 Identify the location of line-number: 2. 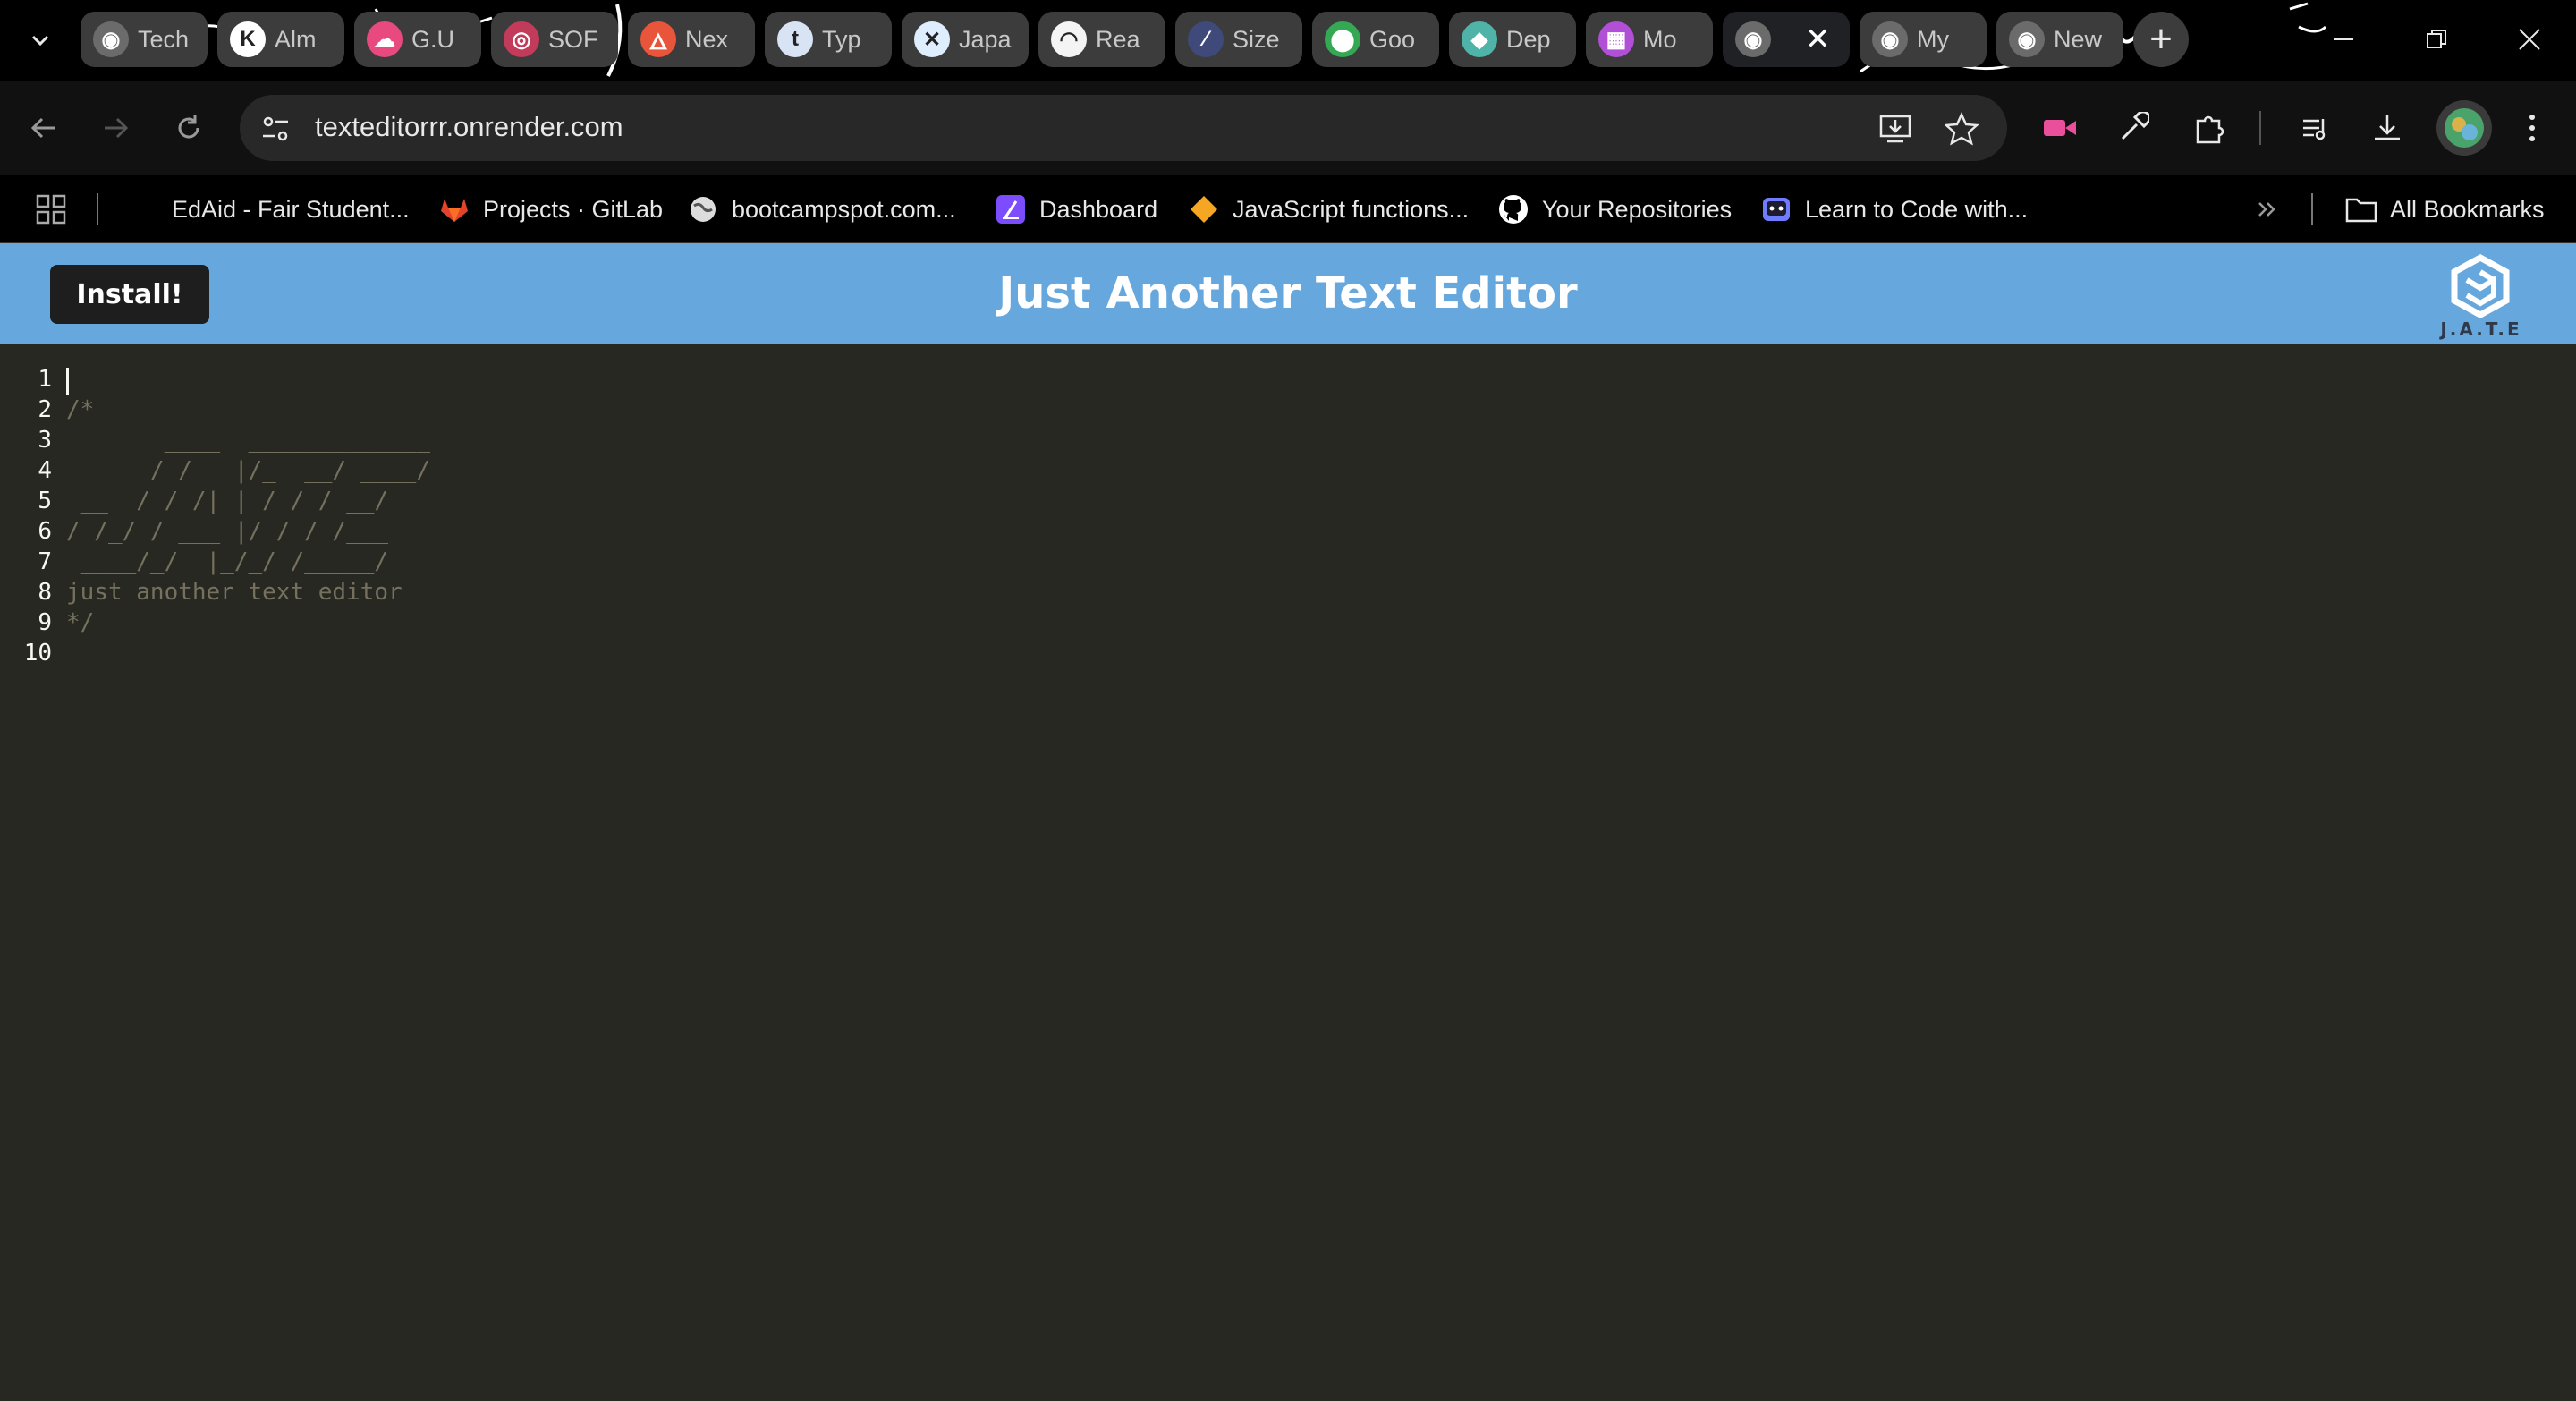
(45, 409).